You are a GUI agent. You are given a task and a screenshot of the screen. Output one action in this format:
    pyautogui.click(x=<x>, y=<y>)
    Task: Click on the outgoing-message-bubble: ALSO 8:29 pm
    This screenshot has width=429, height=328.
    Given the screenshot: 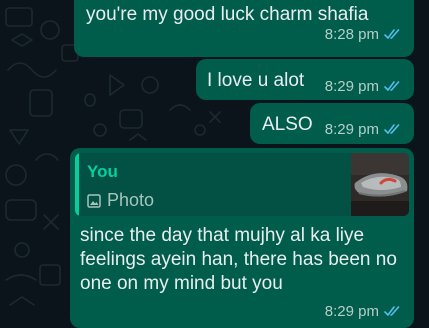 What is the action you would take?
    pyautogui.click(x=332, y=123)
    